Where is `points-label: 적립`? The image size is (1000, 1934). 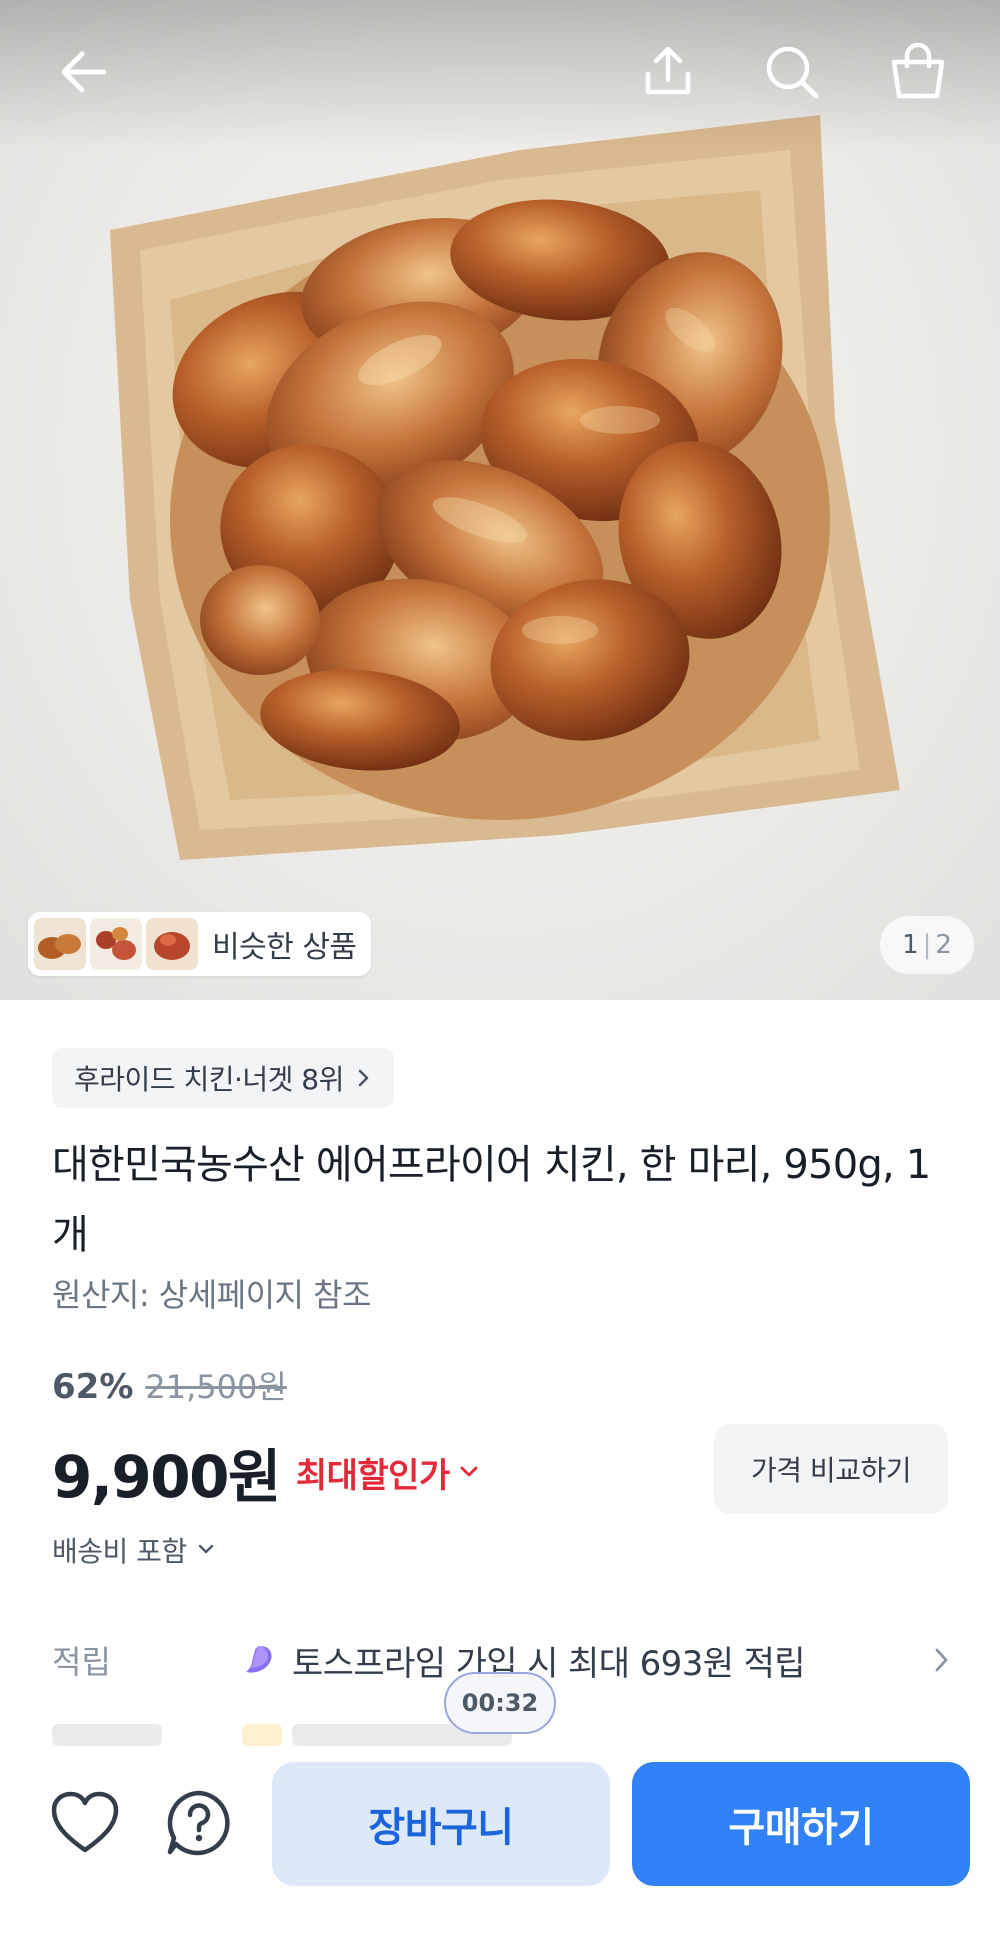
points-label: 적립 is located at coordinates (81, 1662).